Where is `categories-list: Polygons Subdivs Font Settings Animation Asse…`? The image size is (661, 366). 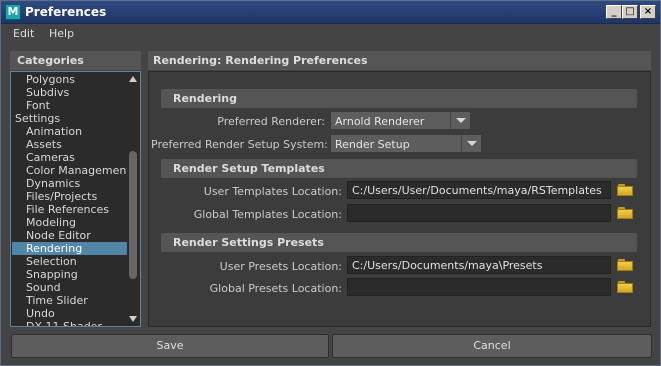
categories-list: Polygons Subdivs Font Settings Animation Asse… is located at coordinates (75, 199).